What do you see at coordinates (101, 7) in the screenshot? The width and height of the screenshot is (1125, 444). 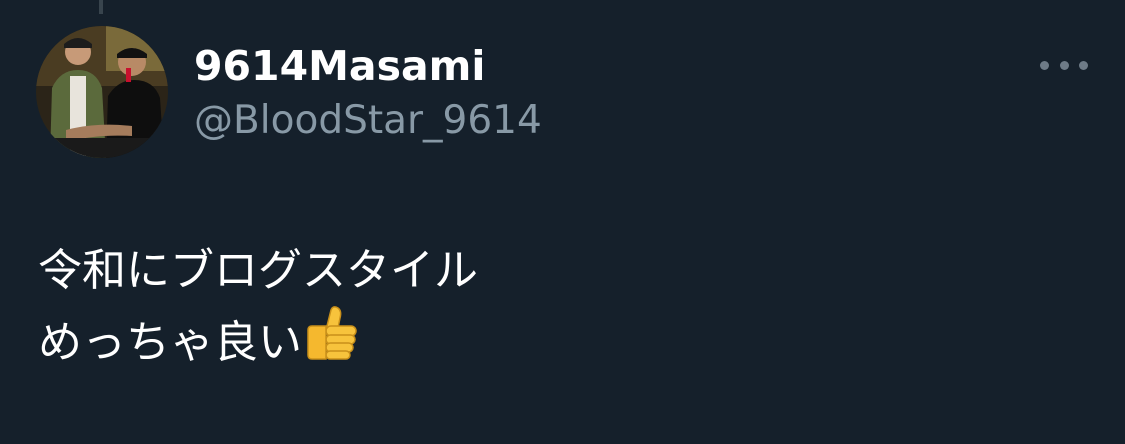 I see `thread-line` at bounding box center [101, 7].